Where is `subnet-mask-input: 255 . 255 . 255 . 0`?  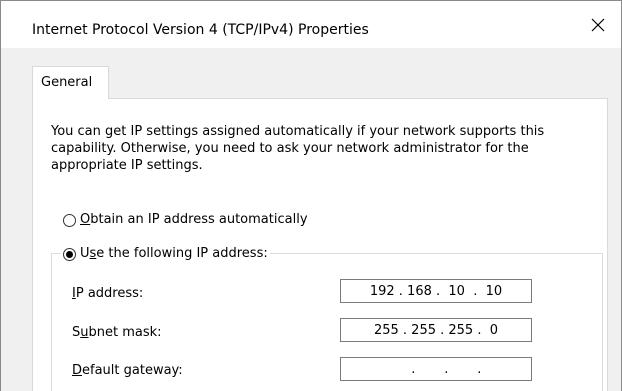 subnet-mask-input: 255 . 255 . 255 . 0 is located at coordinates (436, 330).